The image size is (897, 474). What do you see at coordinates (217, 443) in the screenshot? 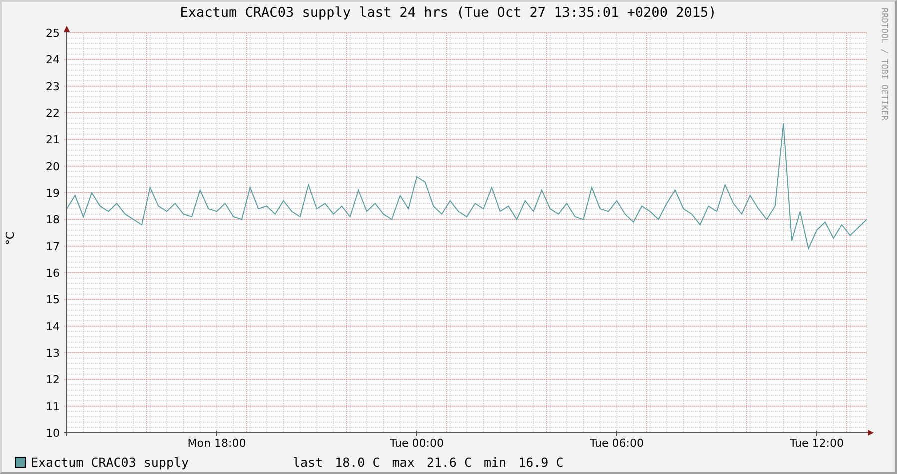
I see `tick-label: Mon 18:00` at bounding box center [217, 443].